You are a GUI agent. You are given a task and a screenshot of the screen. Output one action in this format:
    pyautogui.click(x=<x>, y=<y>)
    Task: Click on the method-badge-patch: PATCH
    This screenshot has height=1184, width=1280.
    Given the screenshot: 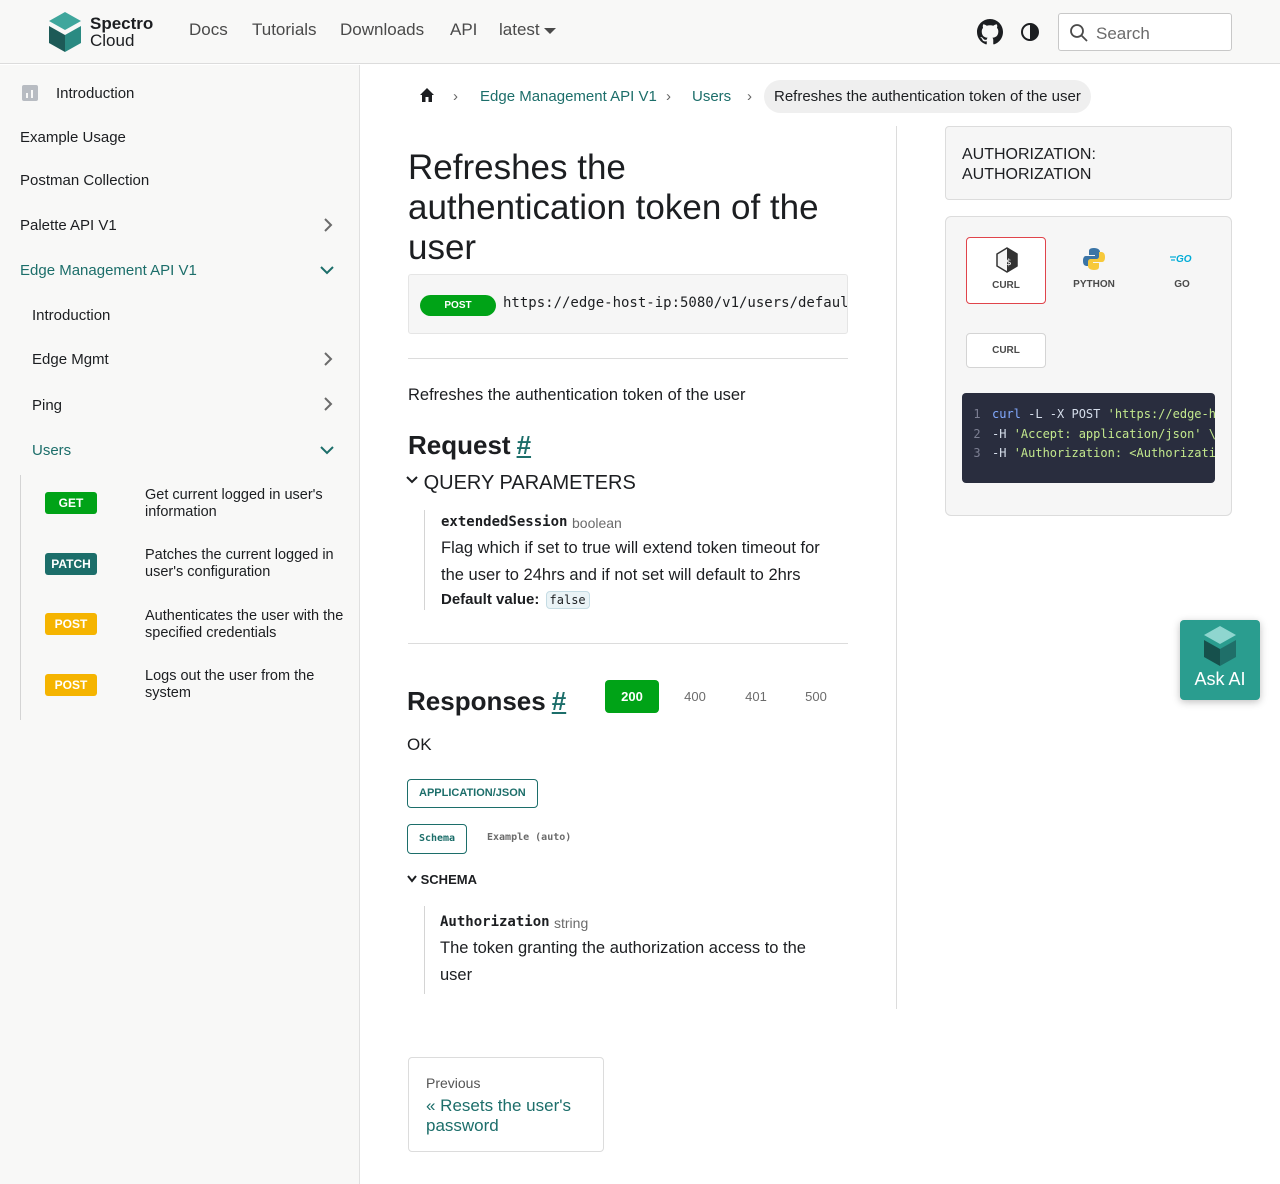 What is the action you would take?
    pyautogui.click(x=71, y=564)
    